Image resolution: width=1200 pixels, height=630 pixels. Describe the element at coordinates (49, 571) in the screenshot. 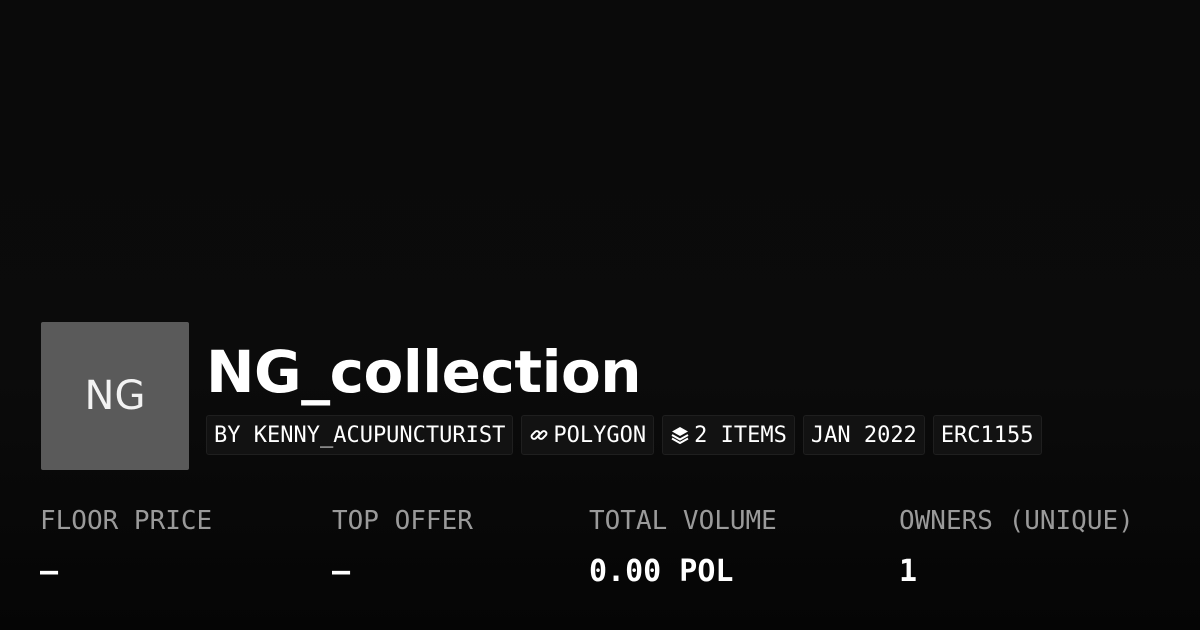

I see `floor-price-value: –` at that location.